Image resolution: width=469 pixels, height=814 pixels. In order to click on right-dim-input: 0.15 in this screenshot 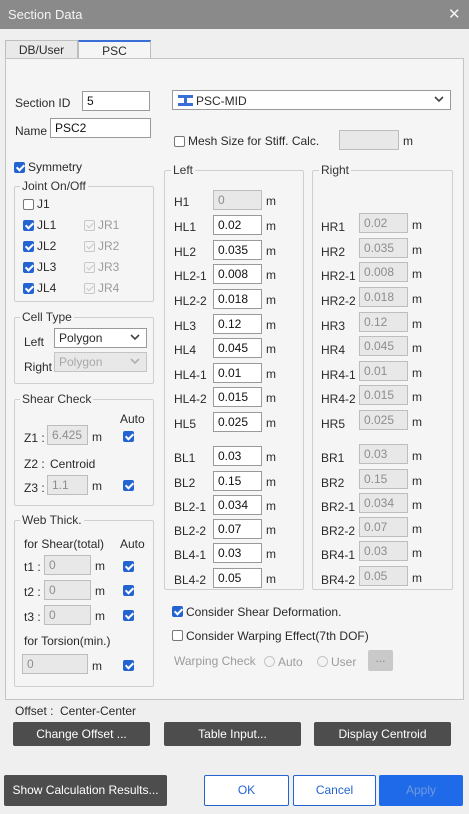, I will do `click(383, 479)`.